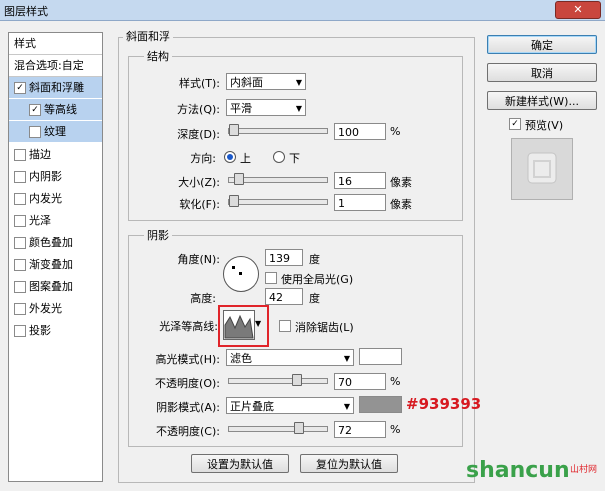 This screenshot has height=491, width=605. Describe the element at coordinates (380, 356) in the screenshot. I see `highlight-color-swatch` at that location.